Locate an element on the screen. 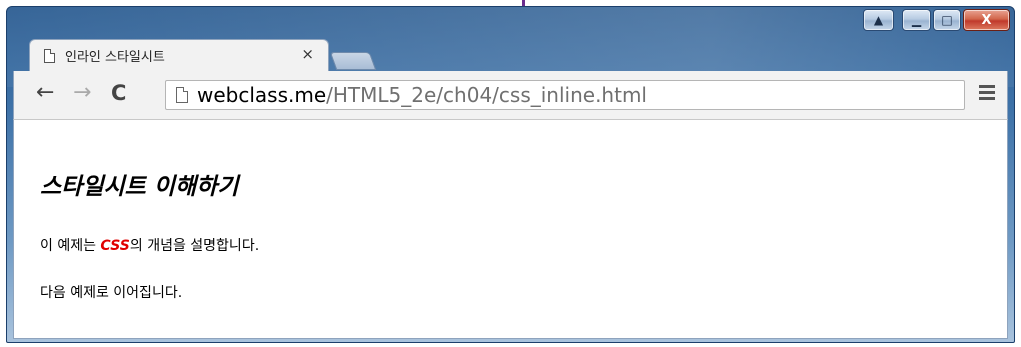 The image size is (1021, 347). tab-title: 인라인 스타일시트 is located at coordinates (115, 57).